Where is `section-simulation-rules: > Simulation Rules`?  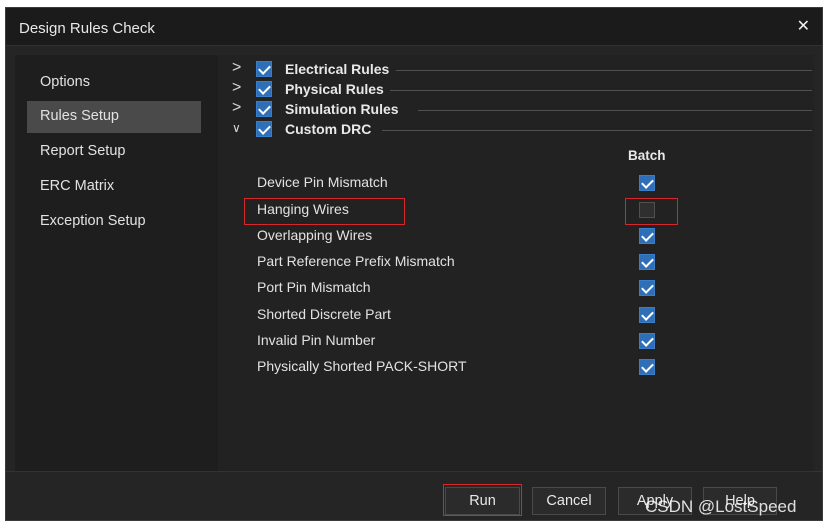
section-simulation-rules: > Simulation Rules is located at coordinates (522, 109).